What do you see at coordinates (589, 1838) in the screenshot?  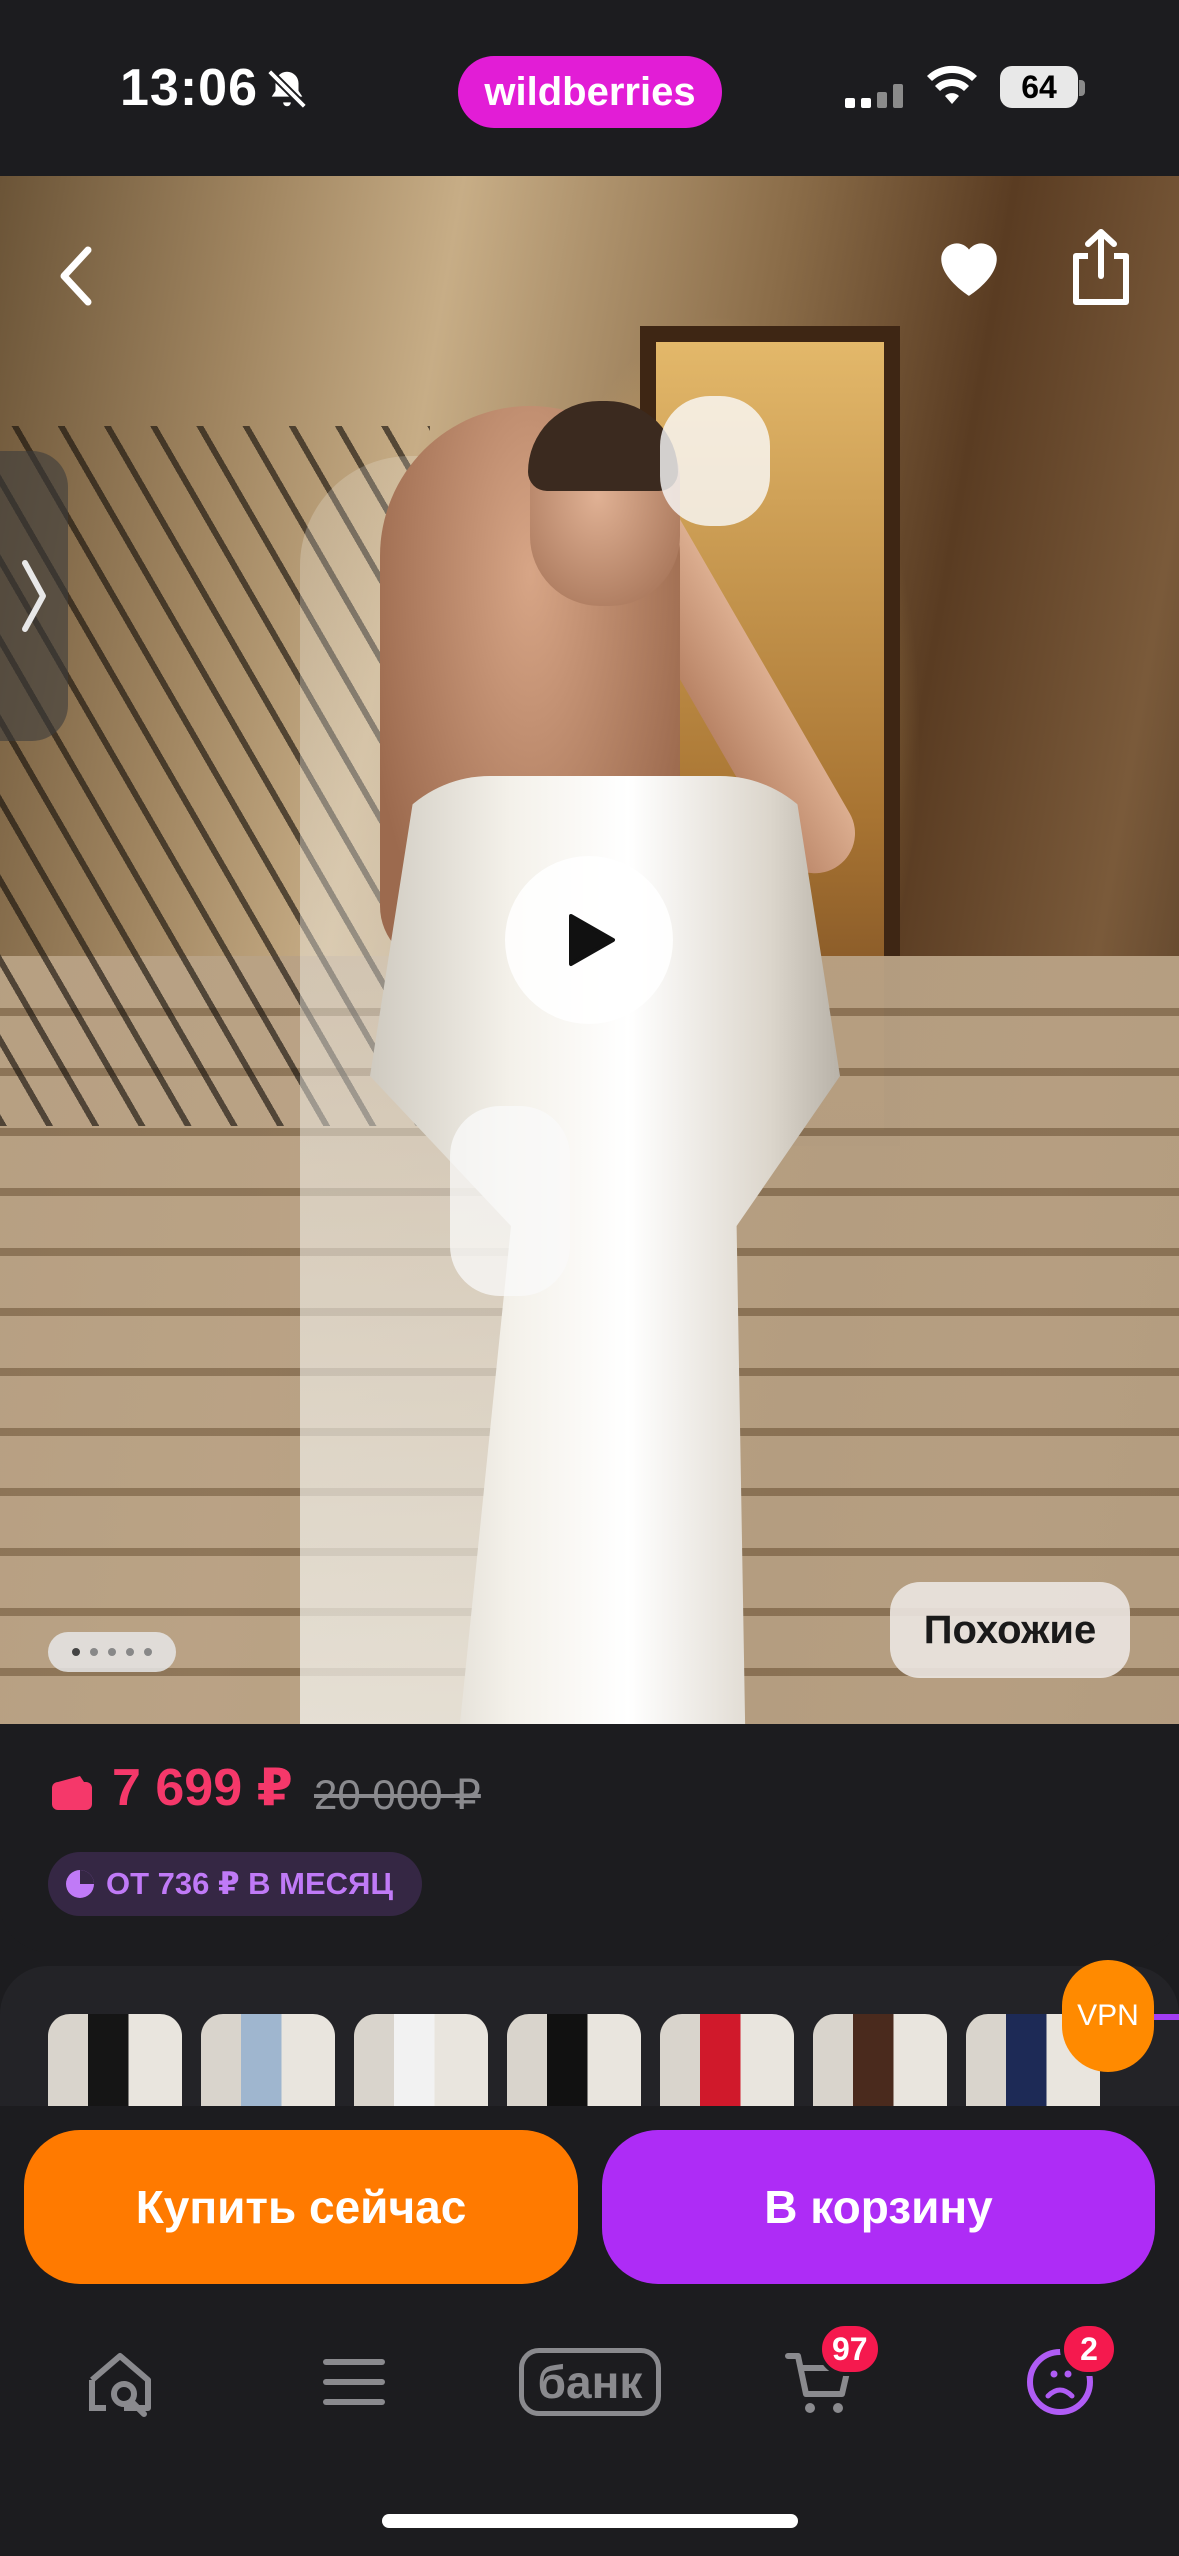 I see `price-section: 7 699 ₽ 20 000 ₽ ОТ 736 ₽ В МЕСЯЦ` at bounding box center [589, 1838].